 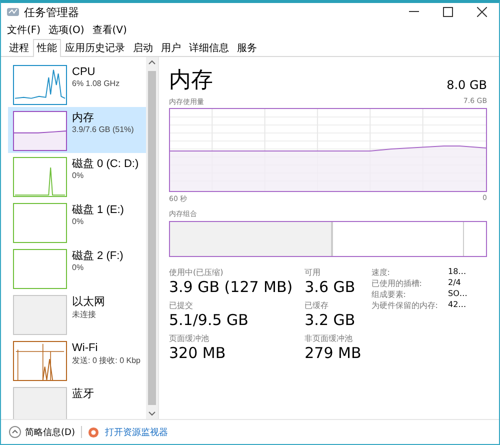 What do you see at coordinates (84, 72) in the screenshot?
I see `item-name: CPU` at bounding box center [84, 72].